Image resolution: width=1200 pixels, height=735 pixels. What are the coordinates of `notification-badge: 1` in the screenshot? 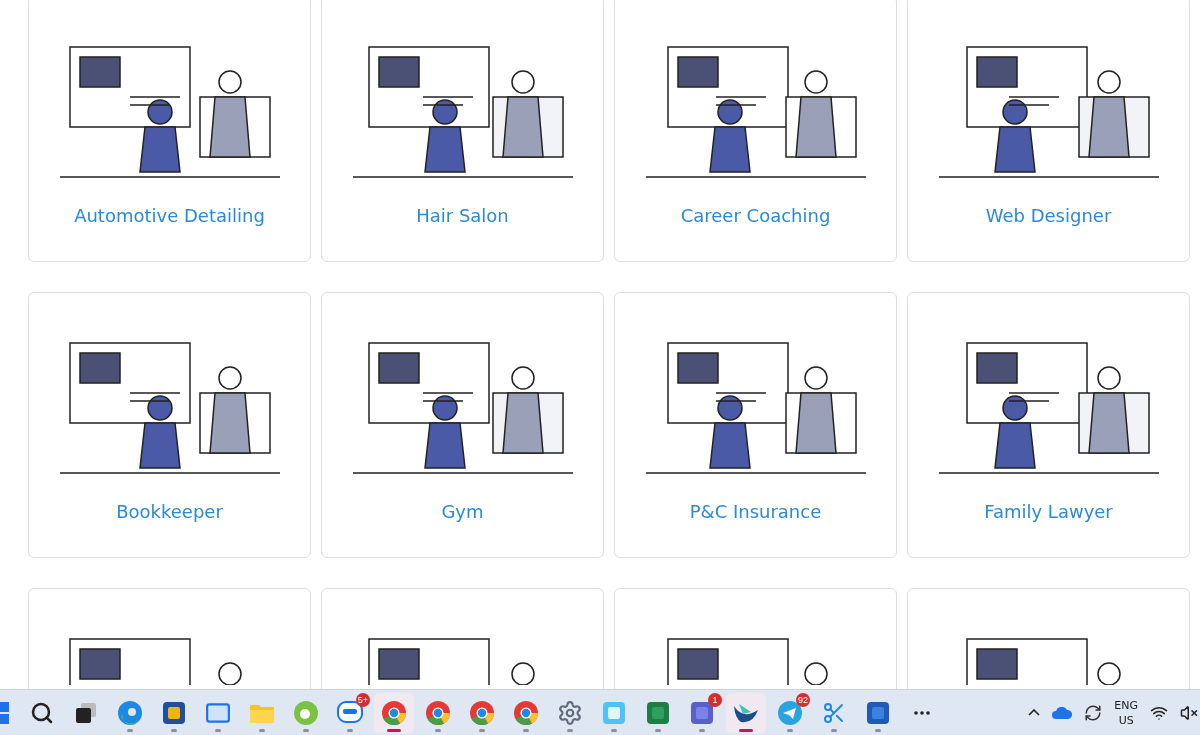 It's located at (715, 699).